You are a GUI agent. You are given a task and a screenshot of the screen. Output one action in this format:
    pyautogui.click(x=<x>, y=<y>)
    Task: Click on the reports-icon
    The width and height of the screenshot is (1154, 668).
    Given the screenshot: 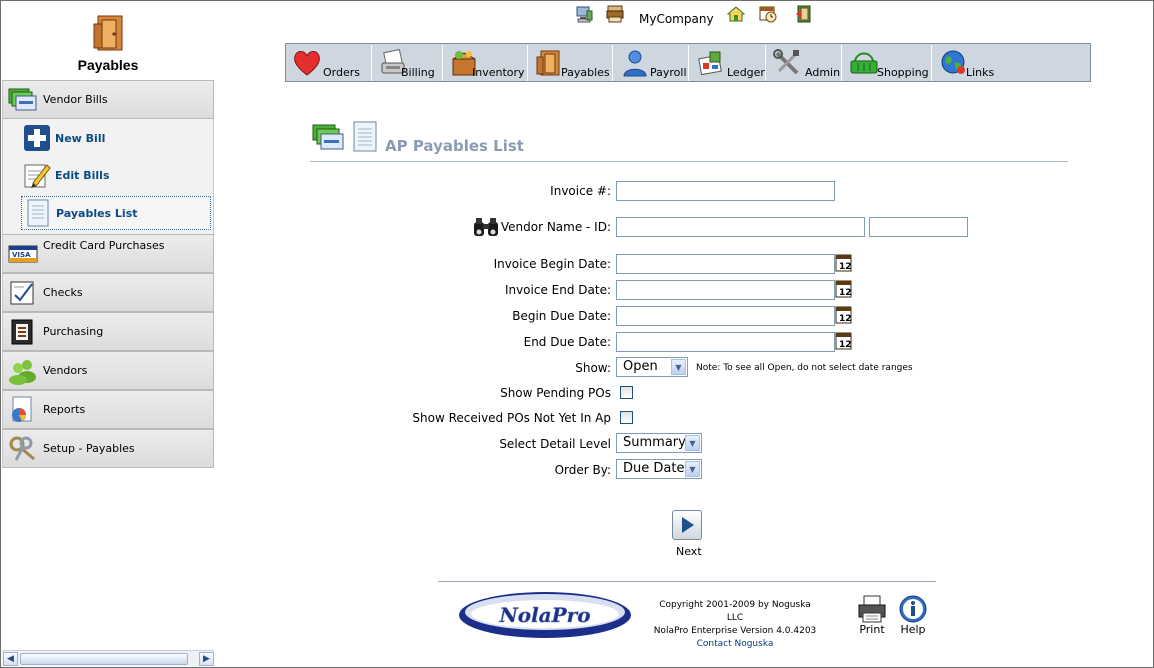 What is the action you would take?
    pyautogui.click(x=22, y=409)
    